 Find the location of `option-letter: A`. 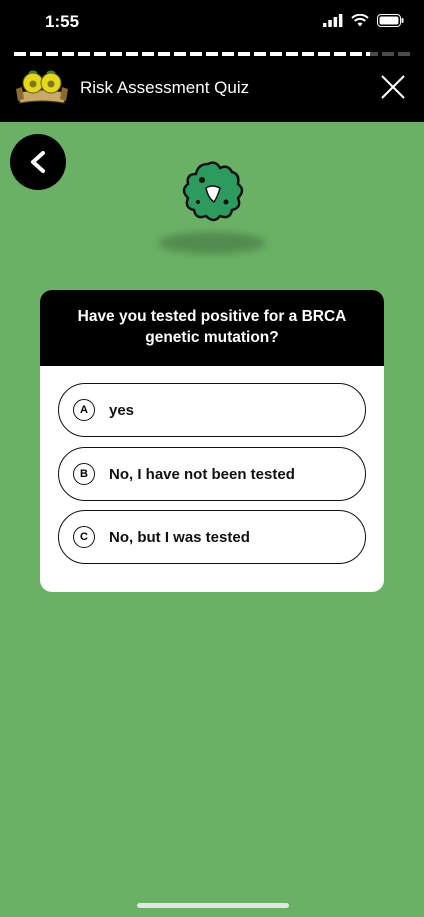

option-letter: A is located at coordinates (84, 410).